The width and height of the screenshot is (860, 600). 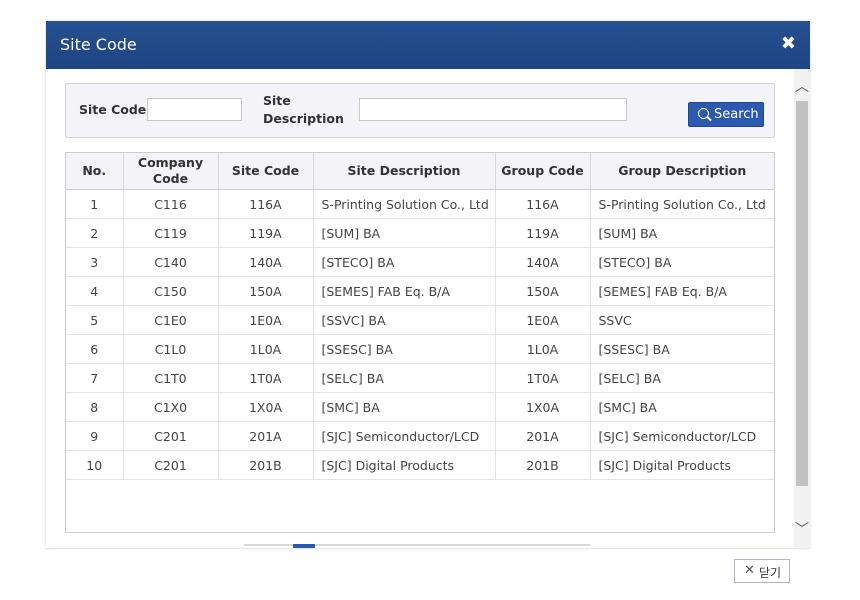 I want to click on cell-no: 4, so click(x=95, y=291).